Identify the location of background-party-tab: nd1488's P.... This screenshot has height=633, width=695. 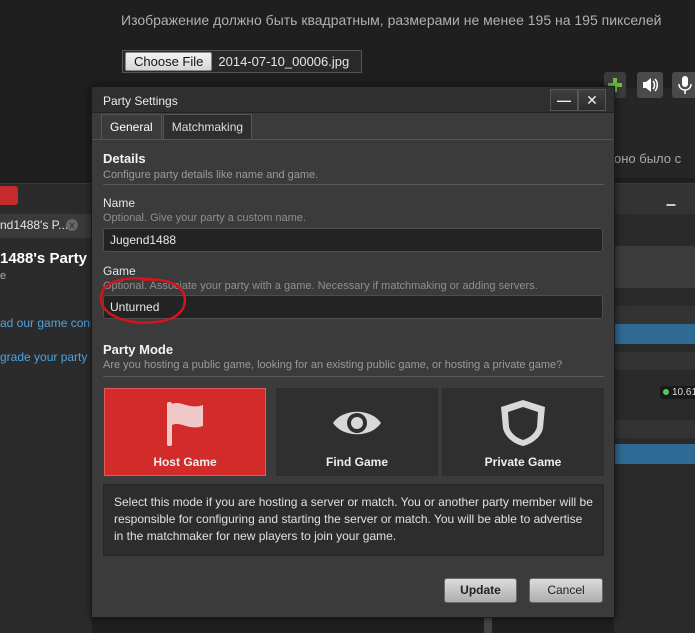
(46, 226).